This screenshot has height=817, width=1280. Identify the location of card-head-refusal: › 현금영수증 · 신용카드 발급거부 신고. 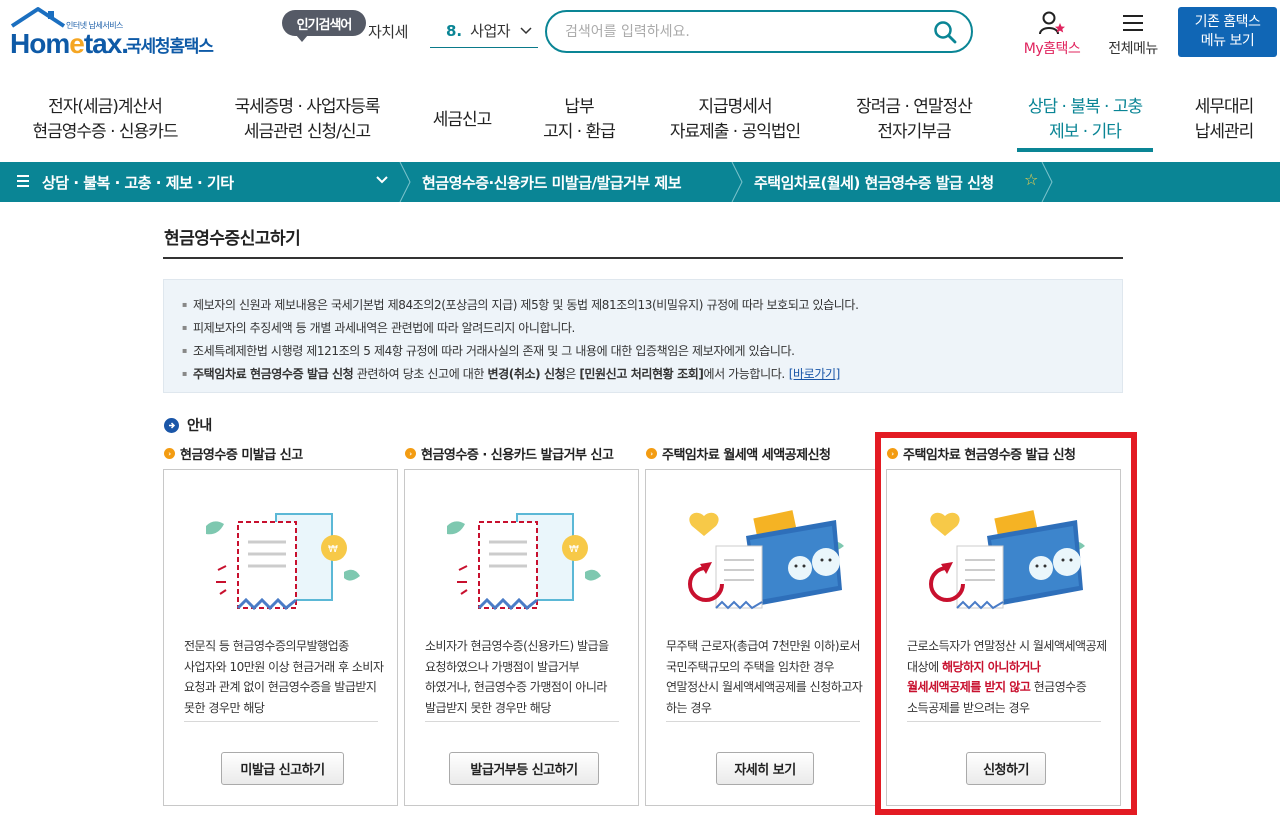
(509, 453).